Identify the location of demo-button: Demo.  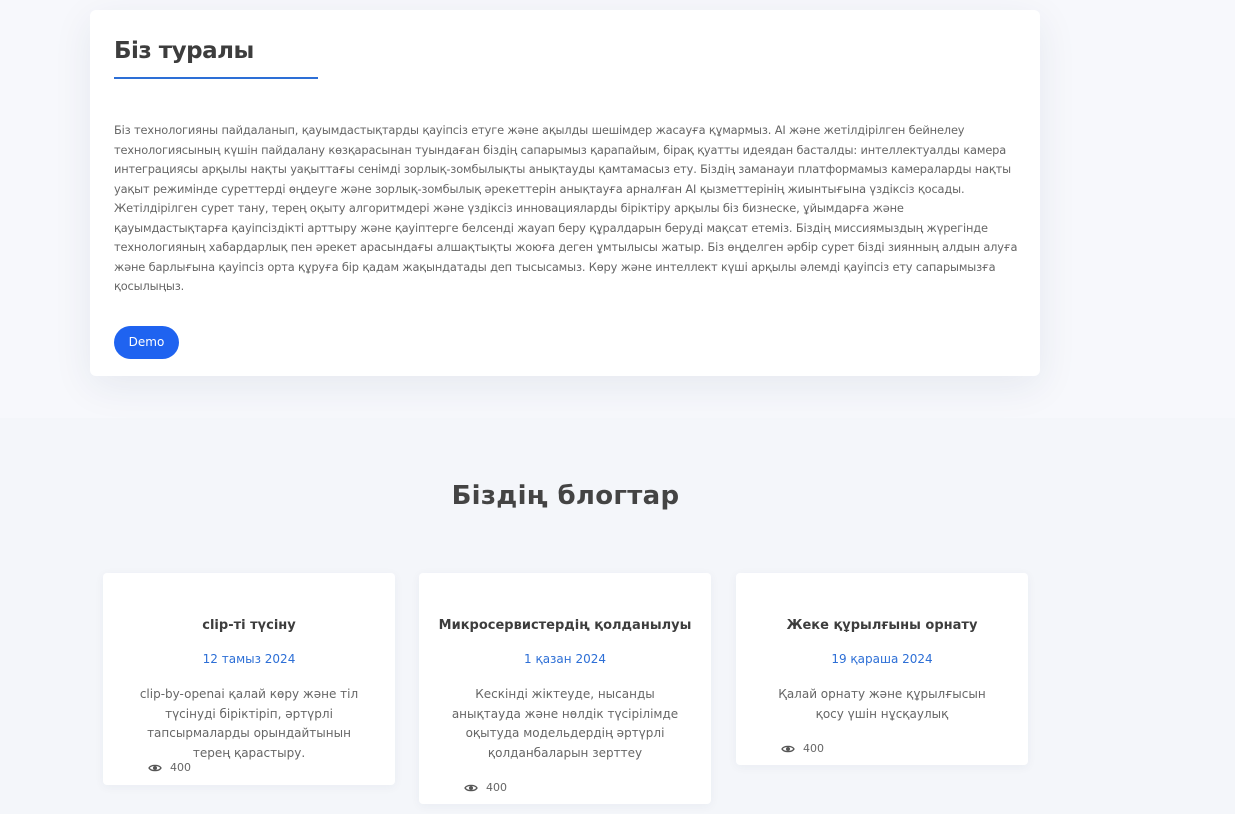
(146, 342).